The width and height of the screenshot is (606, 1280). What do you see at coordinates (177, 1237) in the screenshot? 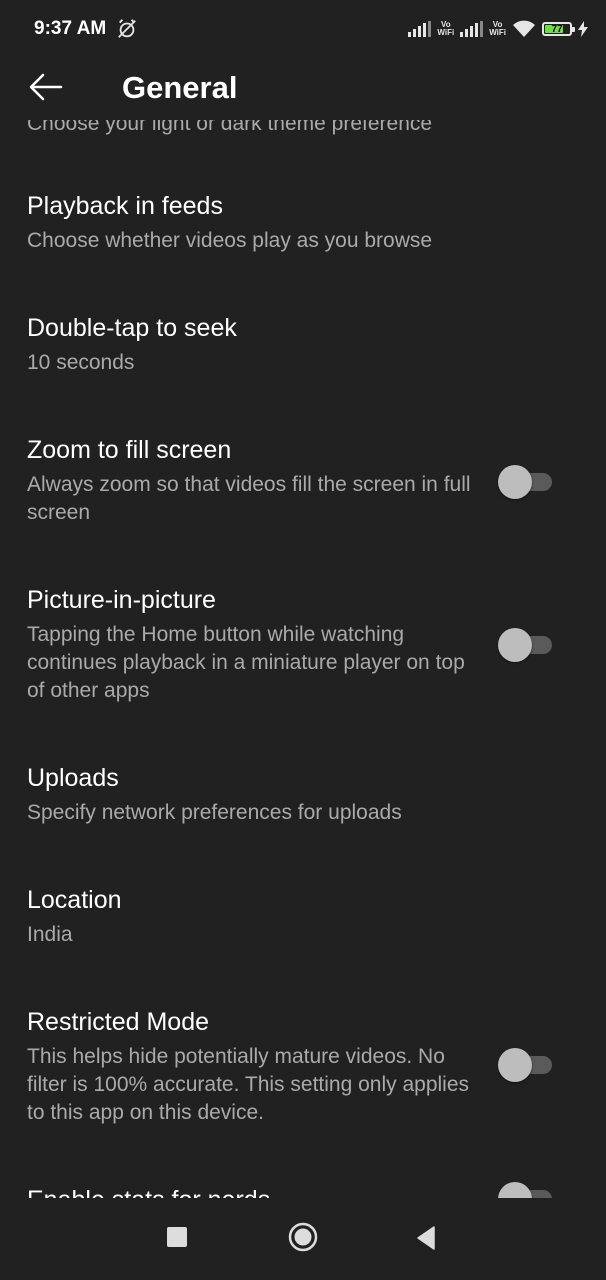
I see `square-recents-icon` at bounding box center [177, 1237].